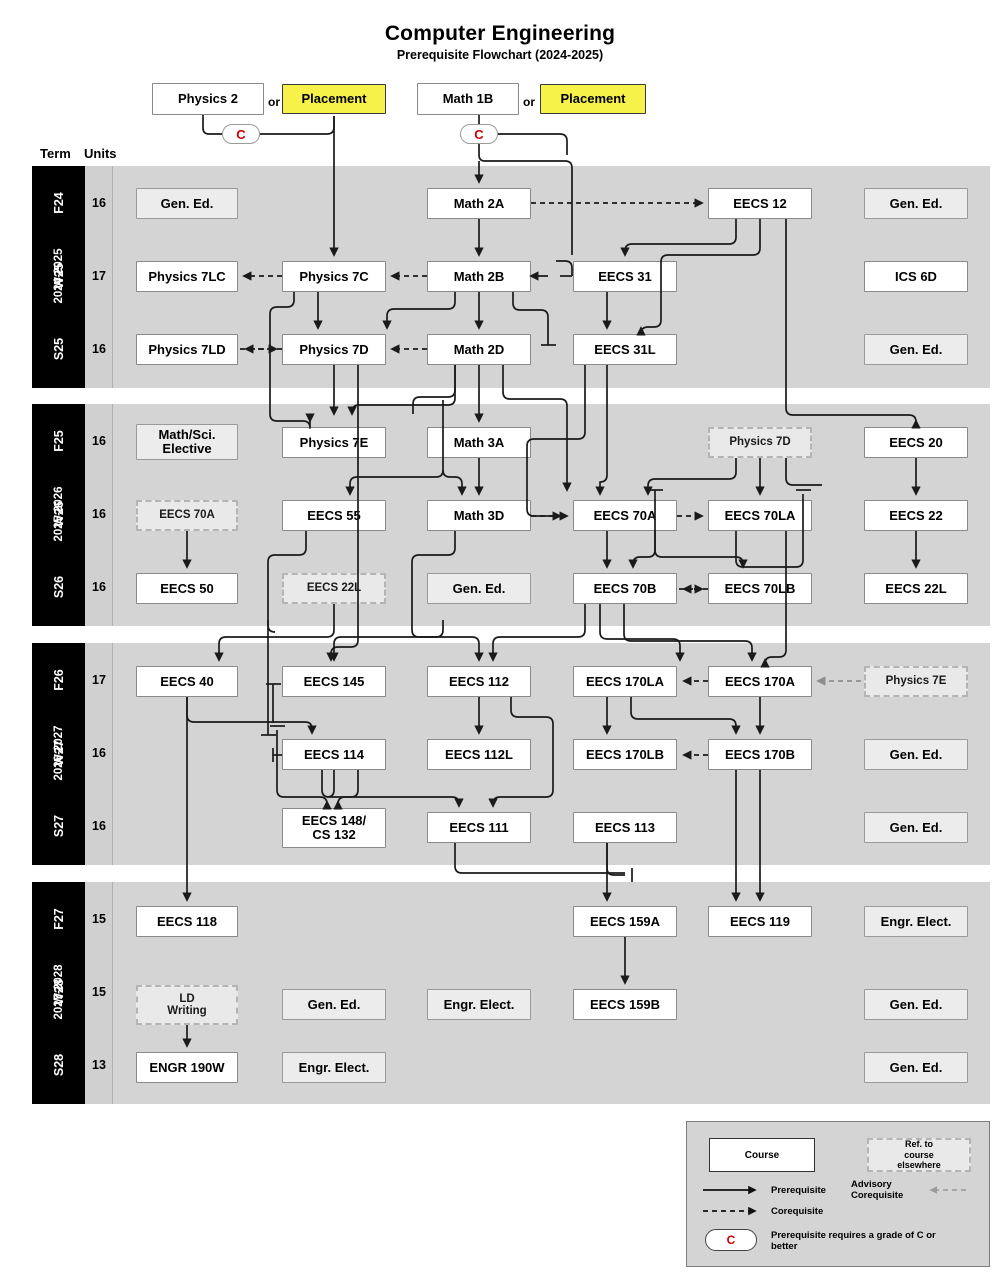 The width and height of the screenshot is (1000, 1274). Describe the element at coordinates (334, 681) in the screenshot. I see `course-box-eecs-145: EECS 145` at that location.